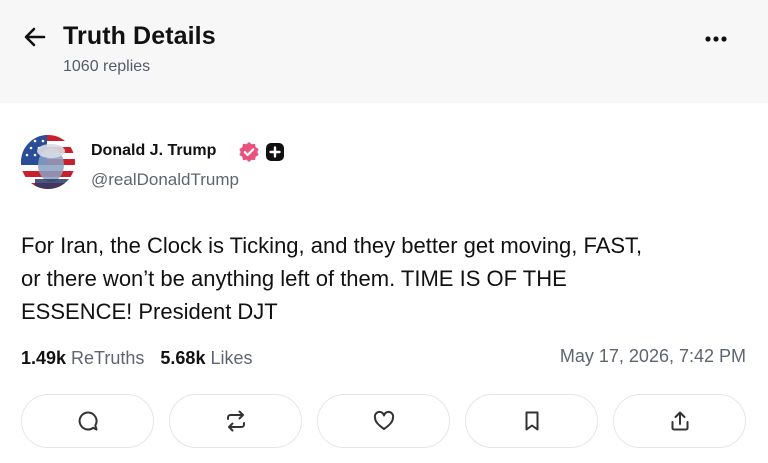 The image size is (768, 463). Describe the element at coordinates (139, 36) in the screenshot. I see `page-title: Truth Details` at that location.